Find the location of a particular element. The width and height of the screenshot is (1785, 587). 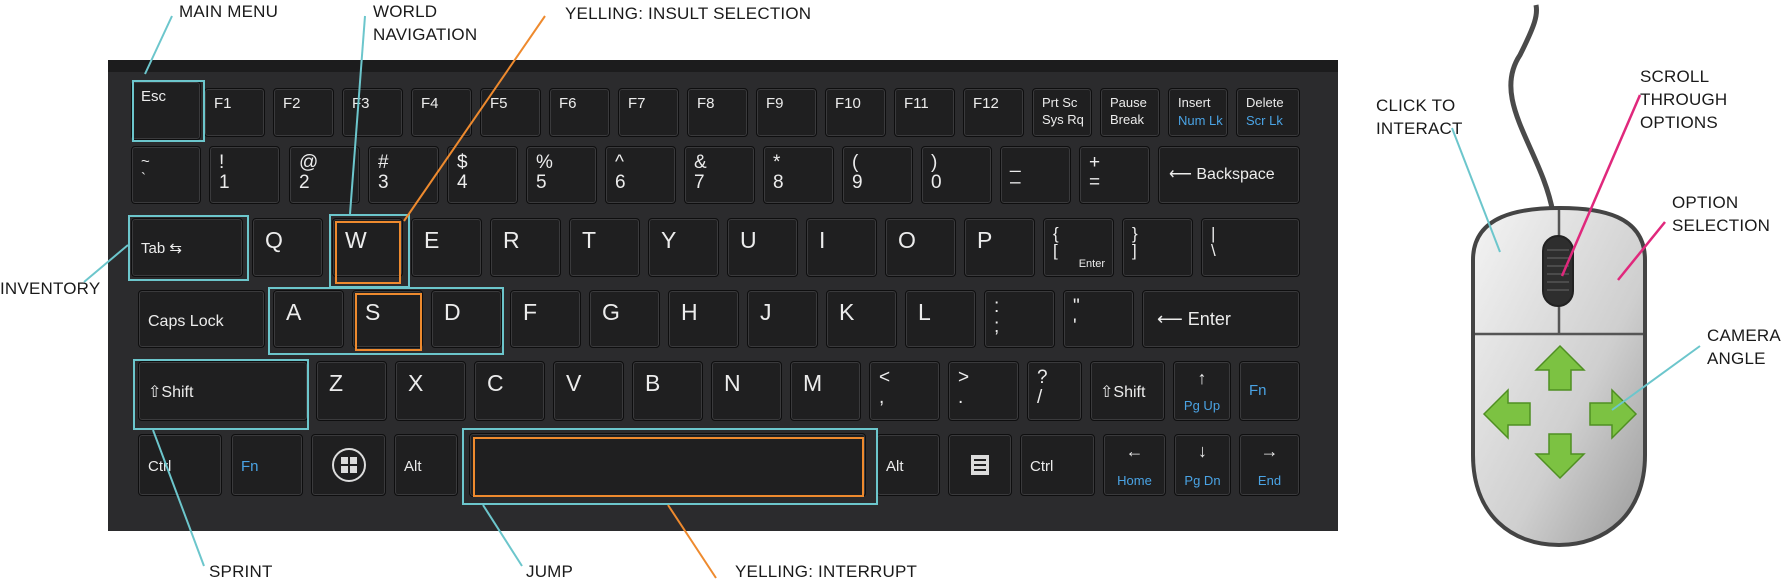

label-option-selection: OPTION SELECTION is located at coordinates (1721, 214).